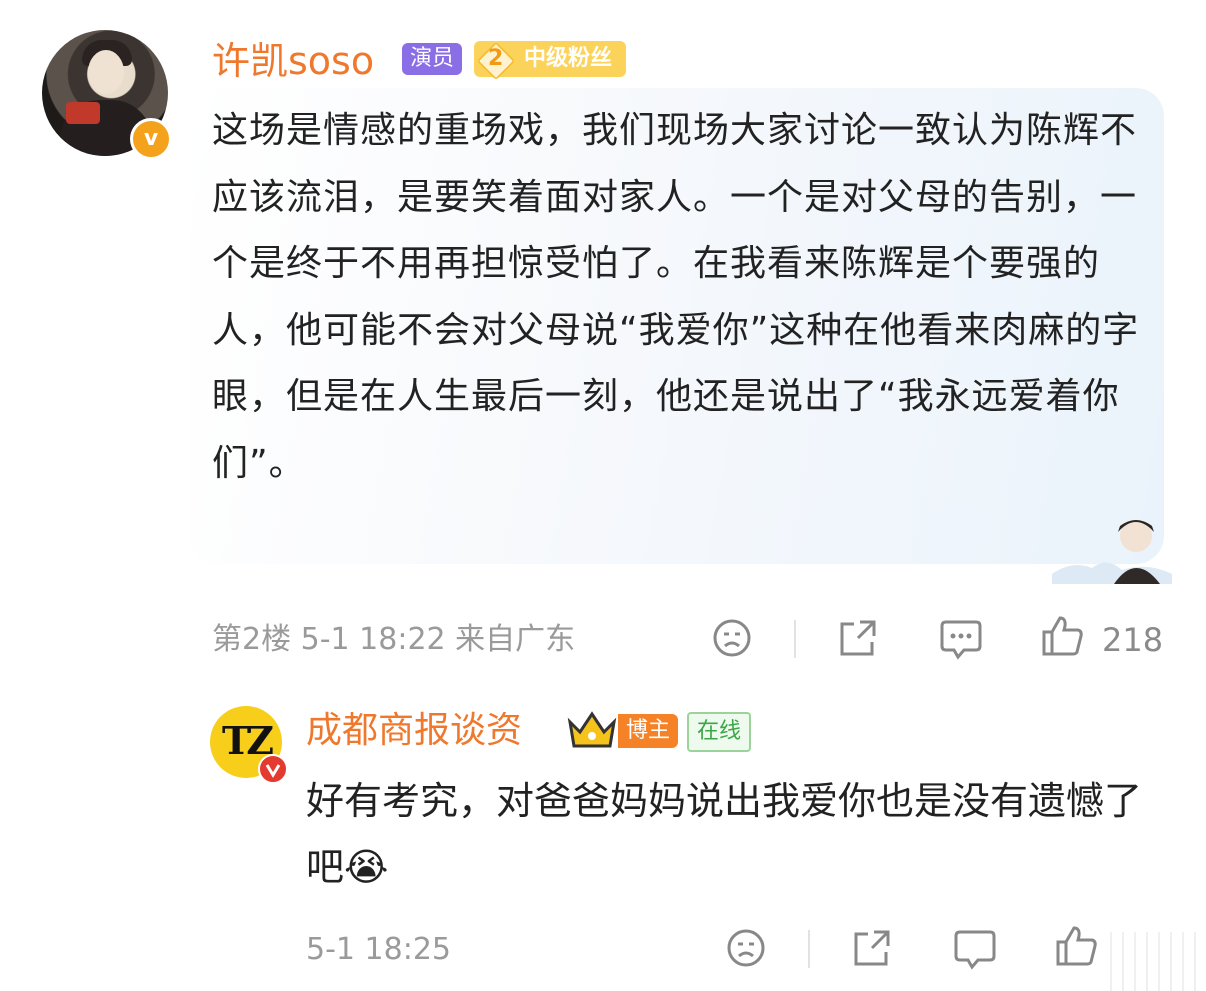 The image size is (1206, 991). I want to click on comment-meta: 第2楼 5-1 18:22 来自广东, so click(394, 639).